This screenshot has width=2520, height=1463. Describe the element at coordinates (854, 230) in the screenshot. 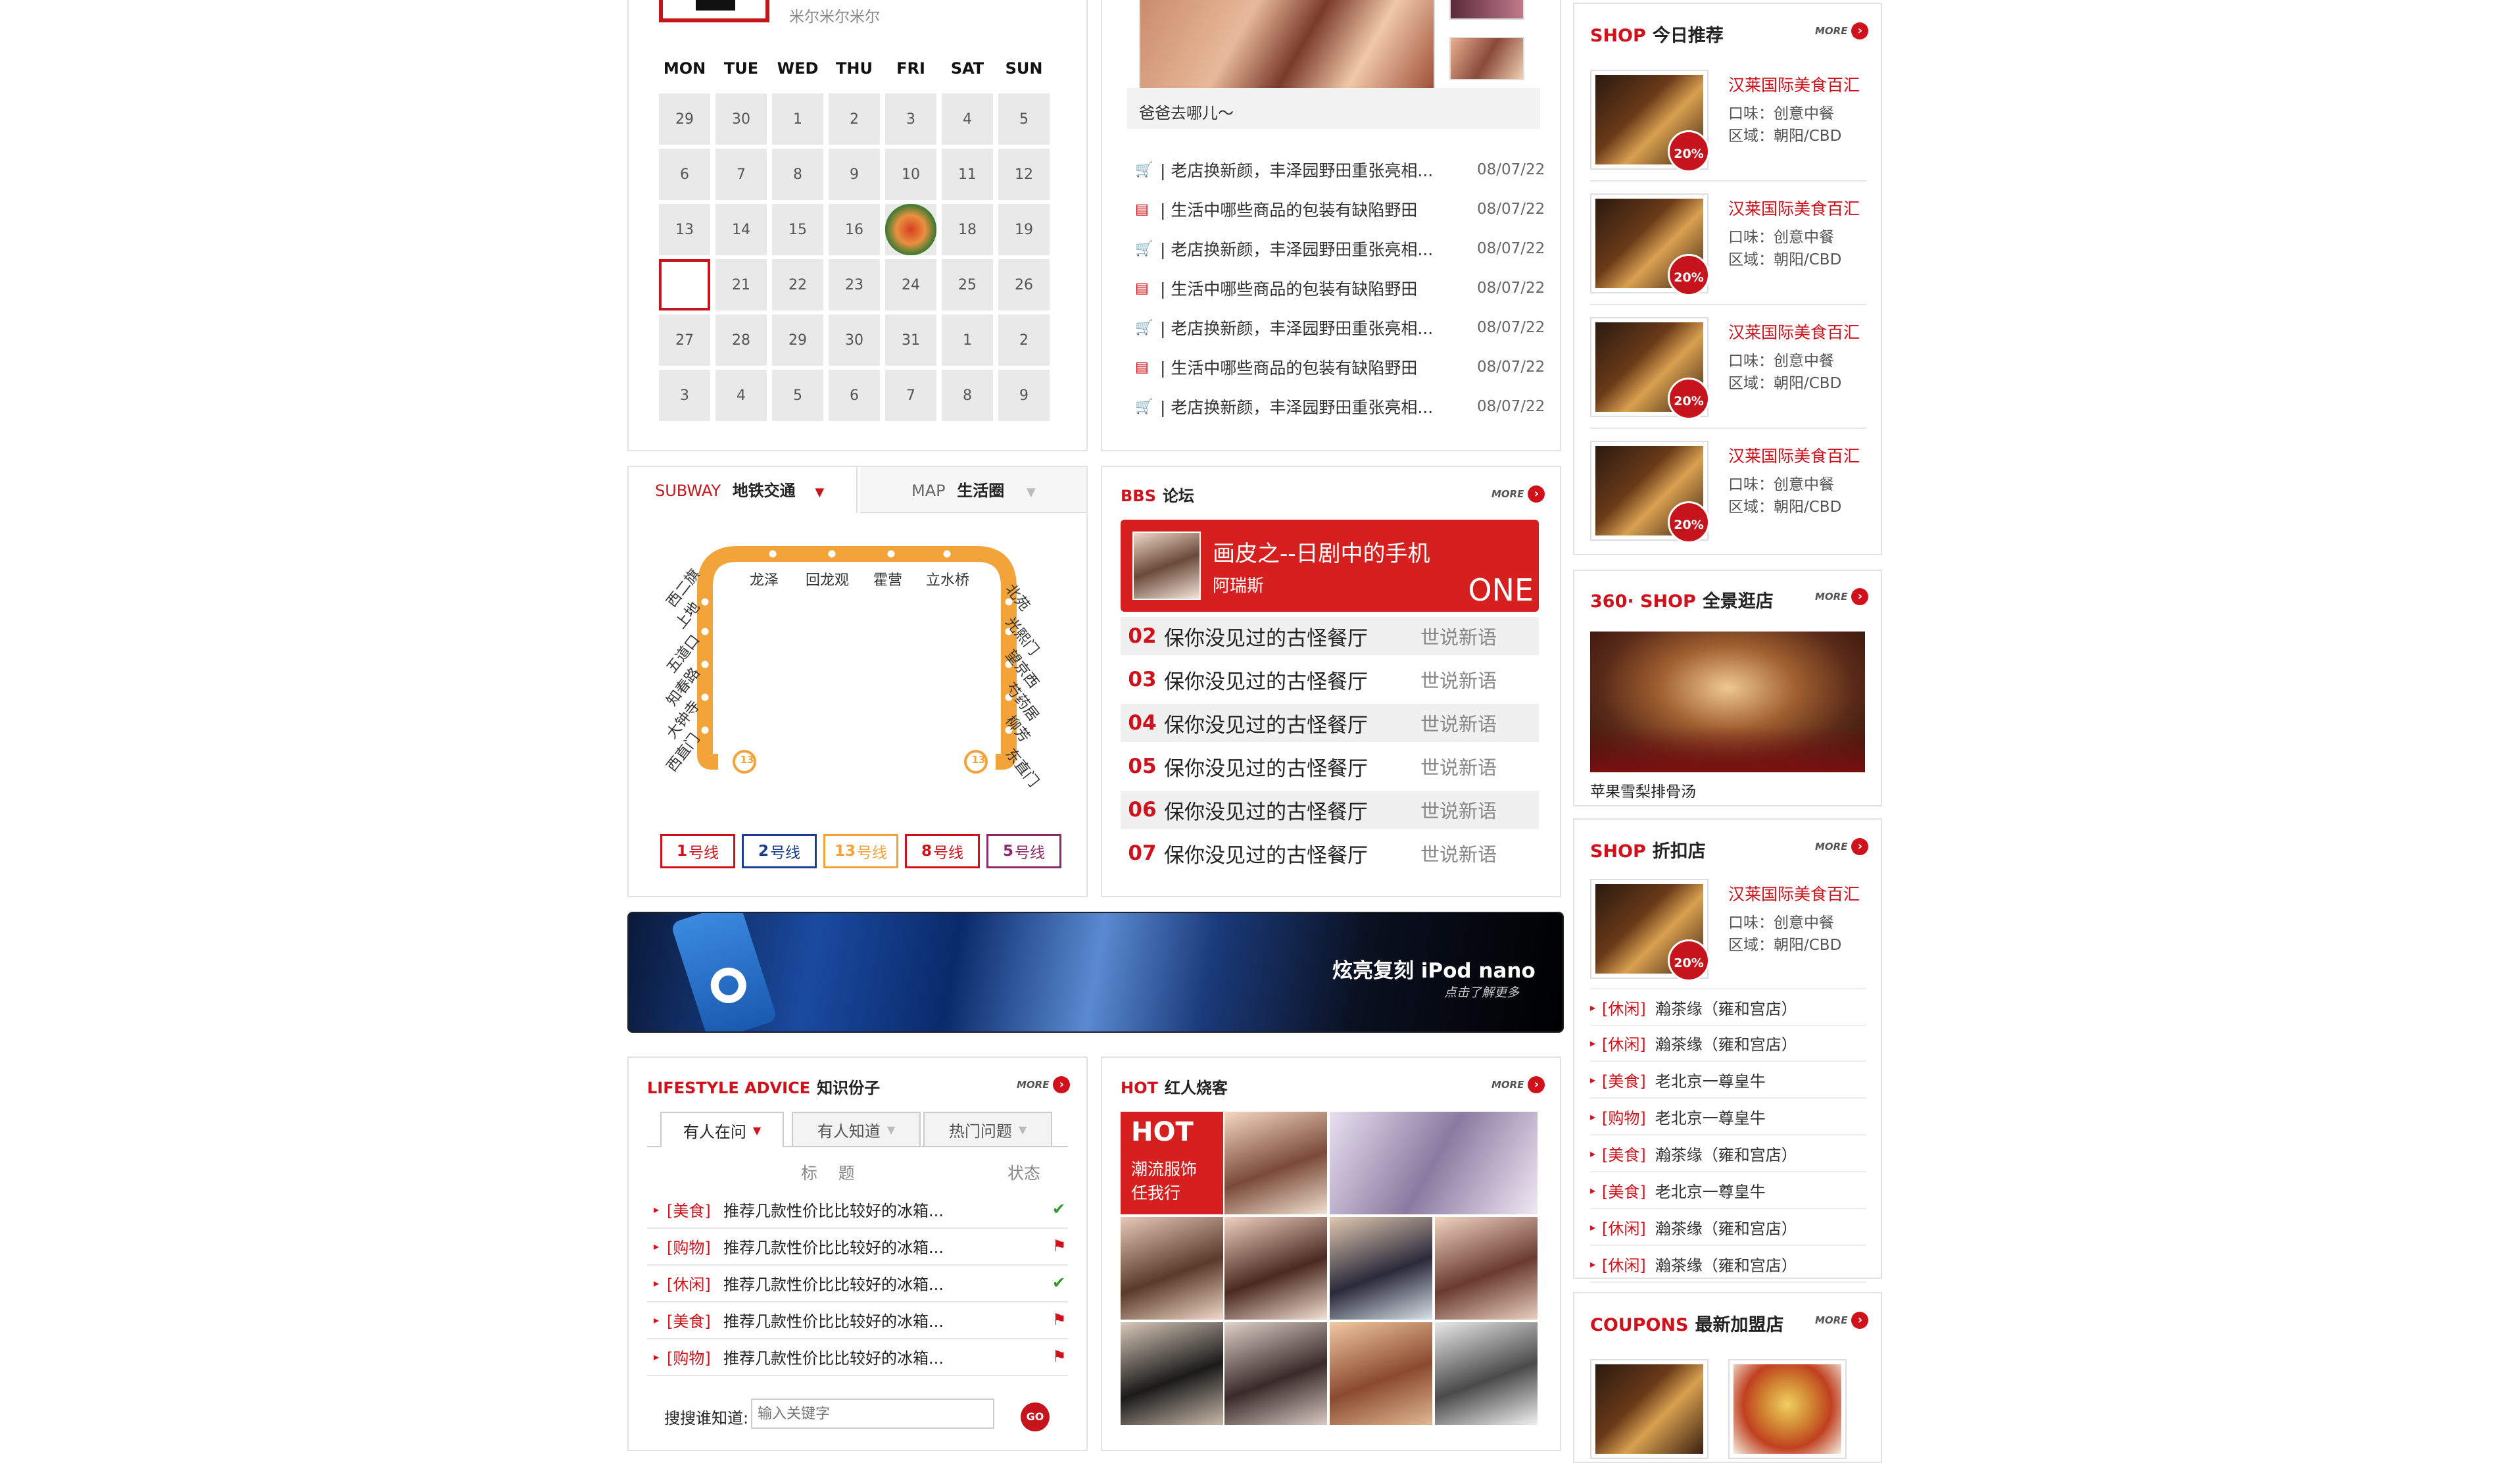

I see `calendar-day: 16` at that location.